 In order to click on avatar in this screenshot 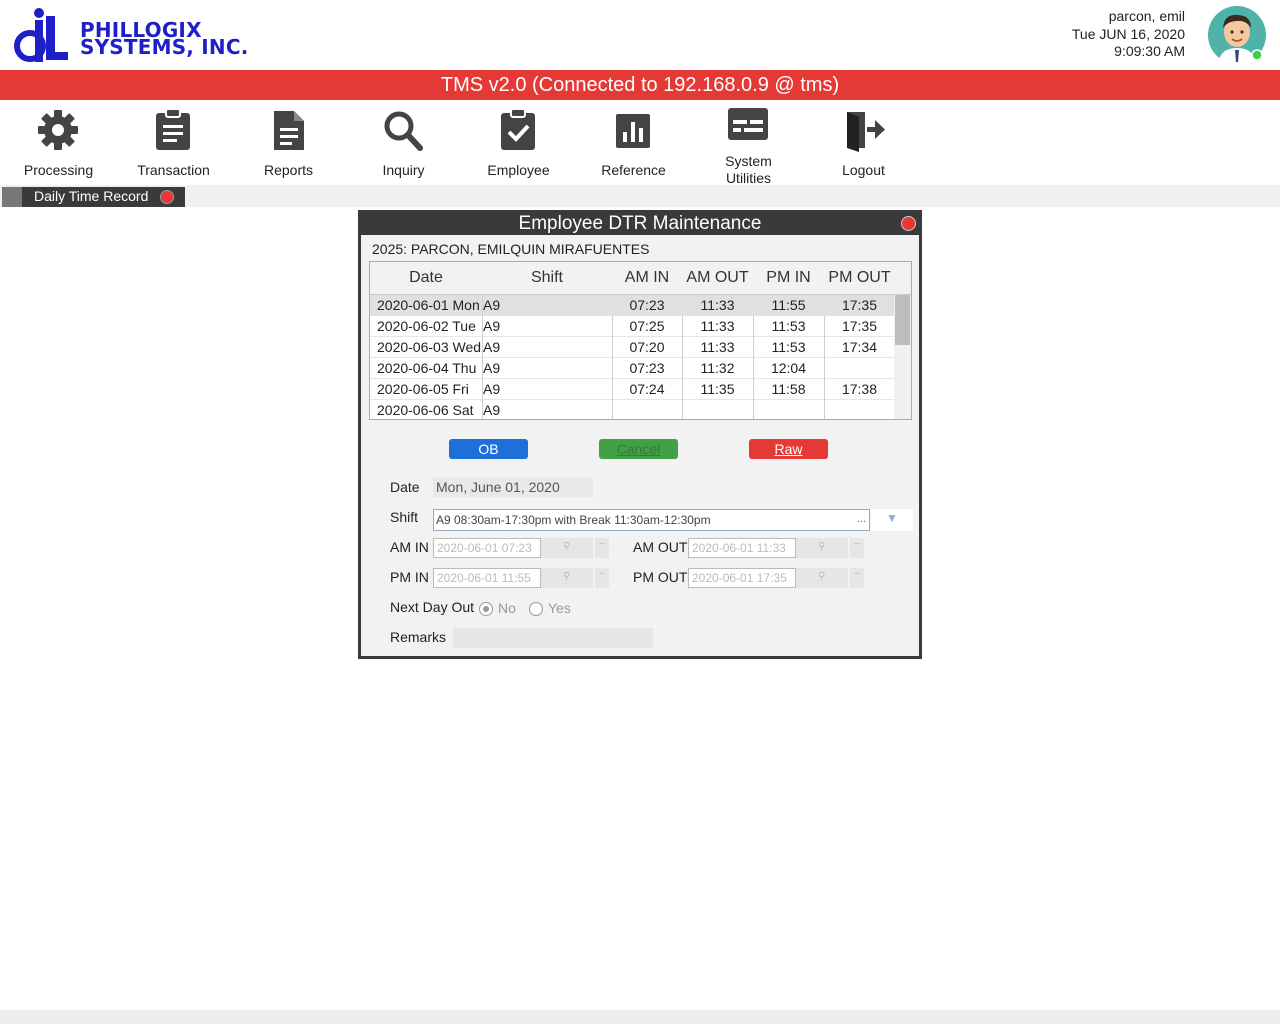, I will do `click(1237, 35)`.